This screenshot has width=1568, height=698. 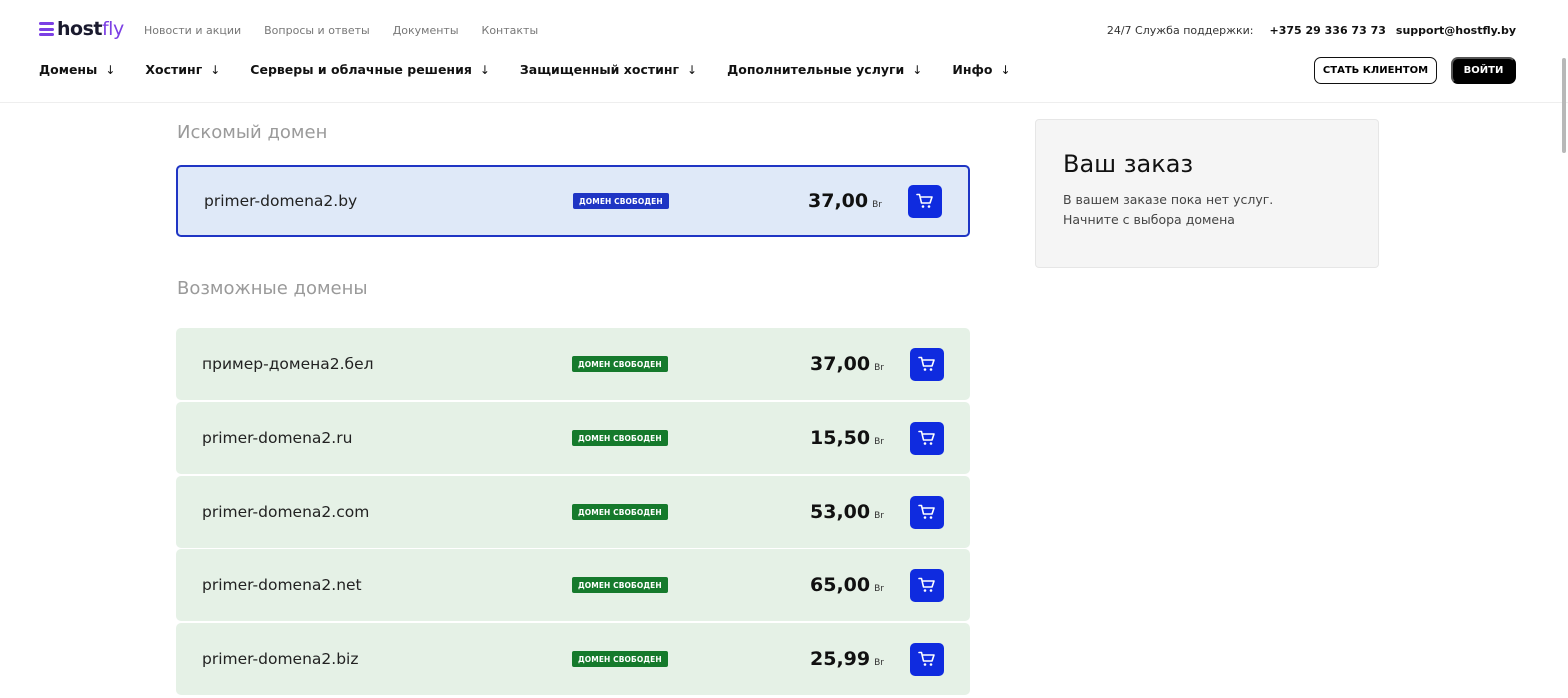 What do you see at coordinates (317, 30) in the screenshot?
I see `top-nav-faq: Вопросы и ответы` at bounding box center [317, 30].